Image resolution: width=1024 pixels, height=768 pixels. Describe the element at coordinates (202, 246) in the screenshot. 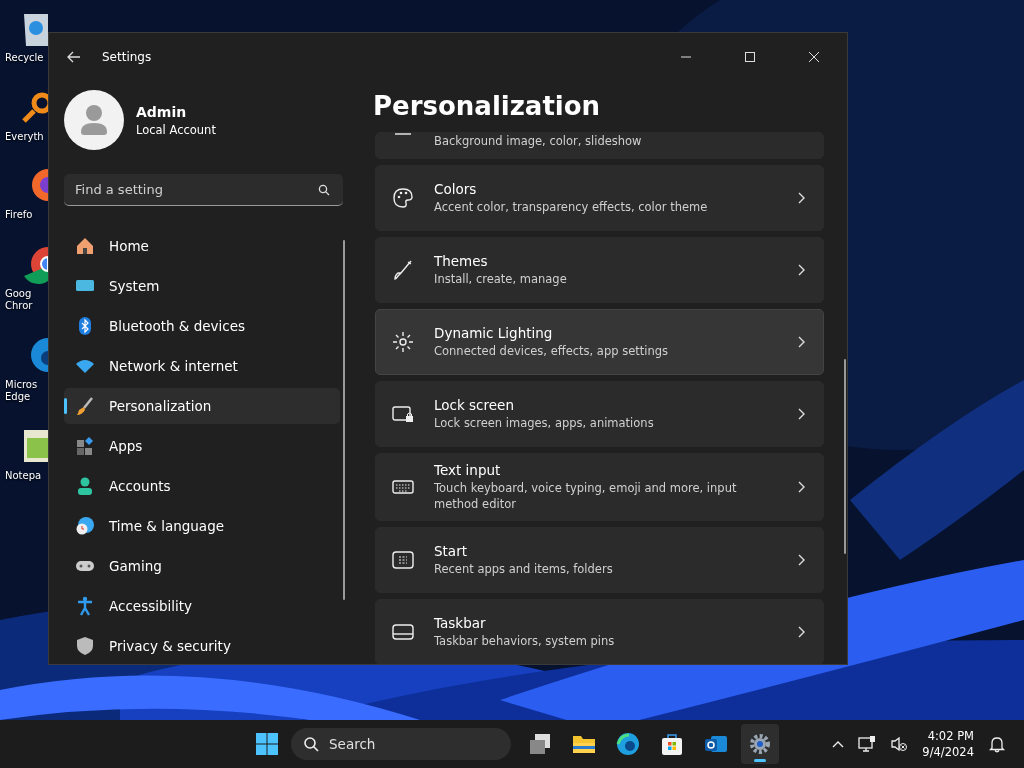

I see `nav-item: Home` at that location.